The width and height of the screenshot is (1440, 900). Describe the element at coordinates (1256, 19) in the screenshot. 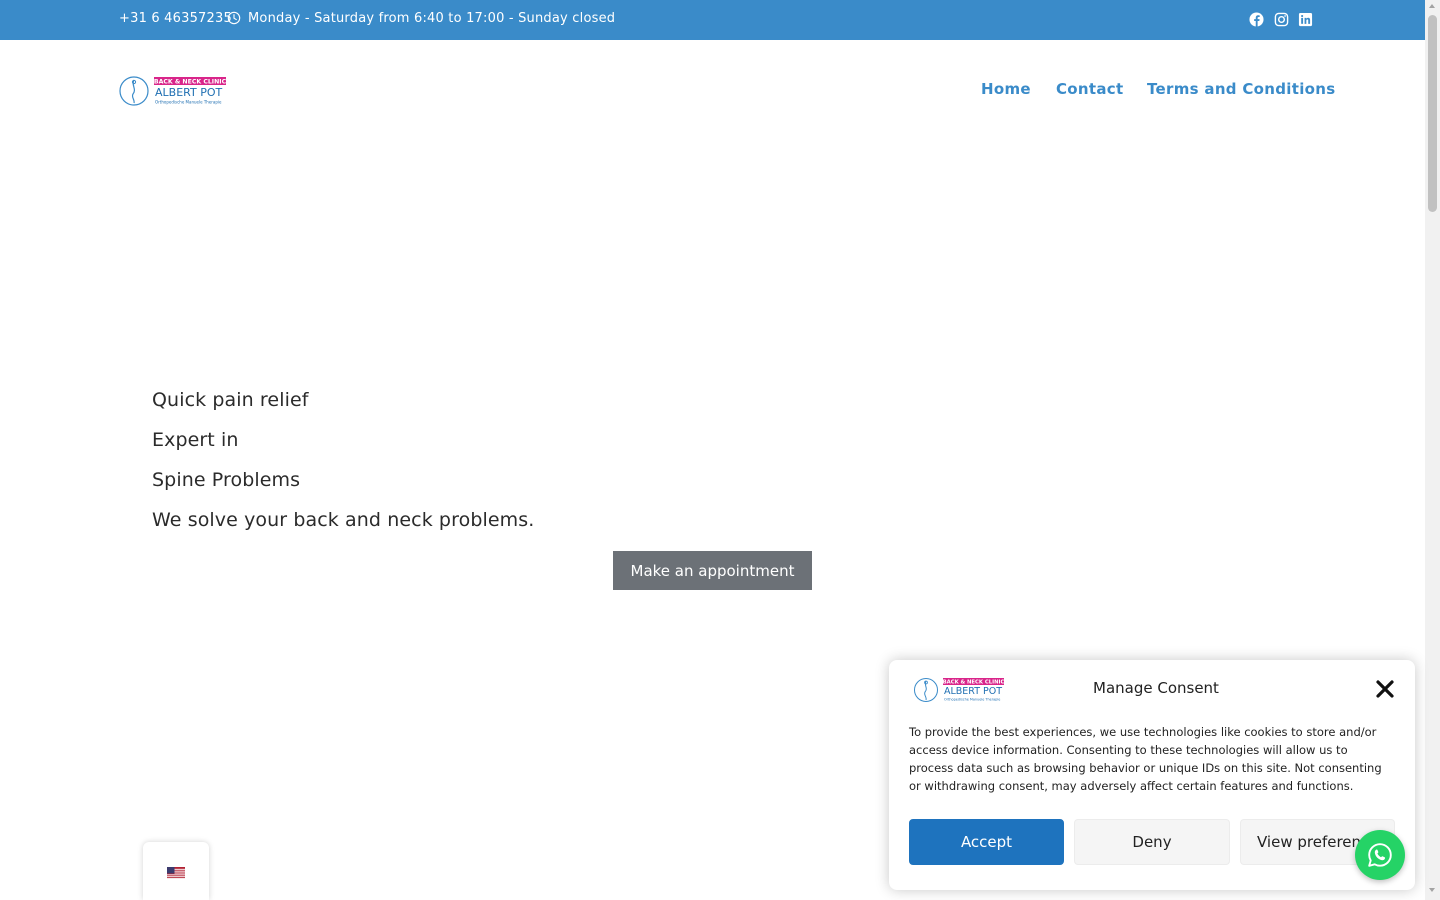

I see `facebook-icon` at that location.